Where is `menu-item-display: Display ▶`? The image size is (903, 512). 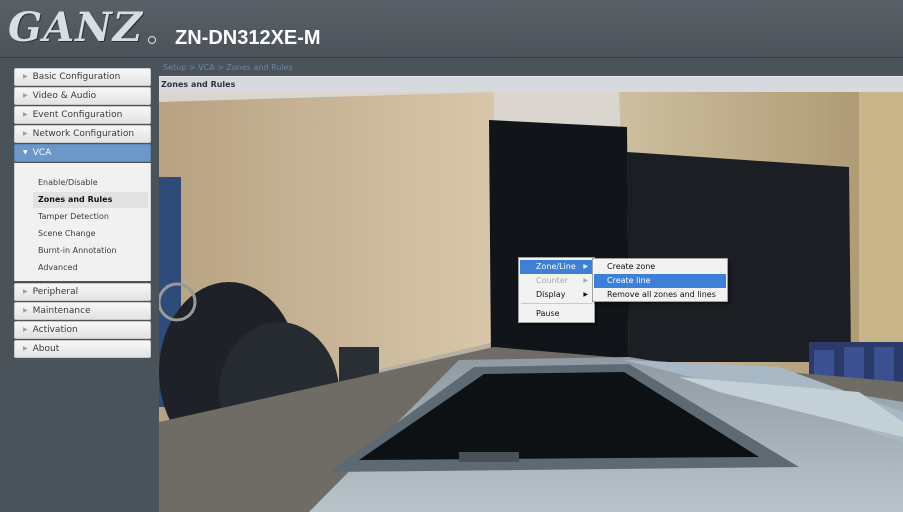
menu-item-display: Display ▶ is located at coordinates (556, 295).